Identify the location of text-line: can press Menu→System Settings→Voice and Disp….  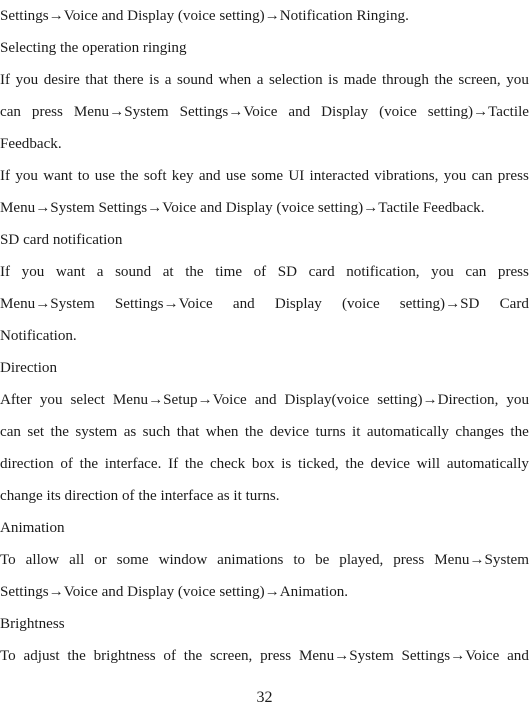
(264, 112).